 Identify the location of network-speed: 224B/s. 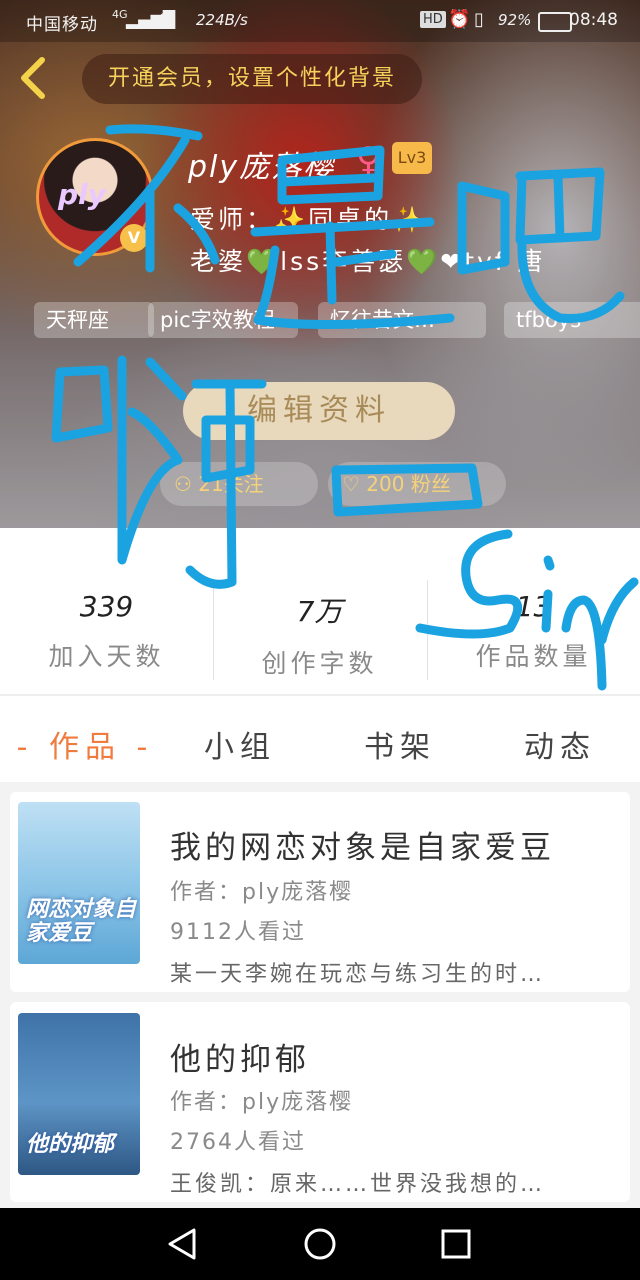
(222, 20).